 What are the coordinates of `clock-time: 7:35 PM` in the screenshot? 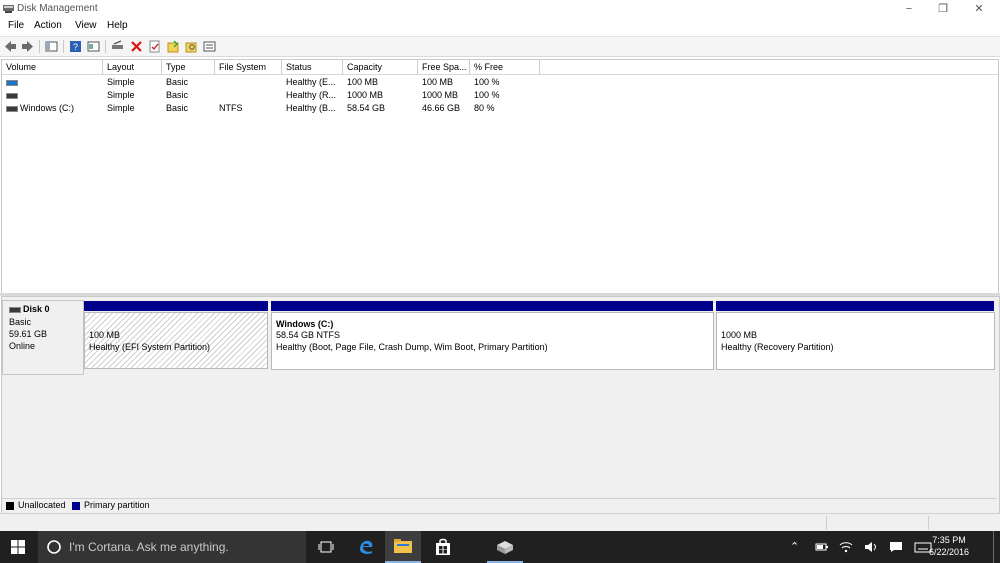 It's located at (949, 540).